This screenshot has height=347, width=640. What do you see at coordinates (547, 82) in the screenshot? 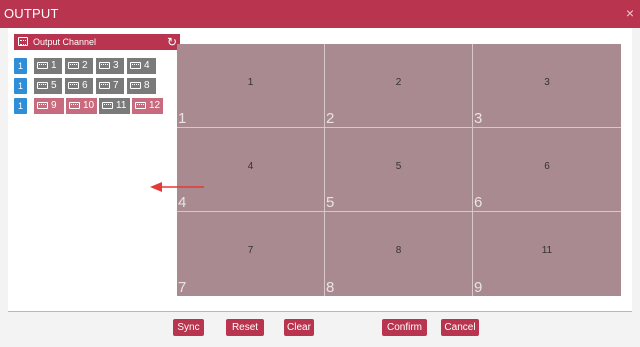
I see `cell-channel-label: 3` at bounding box center [547, 82].